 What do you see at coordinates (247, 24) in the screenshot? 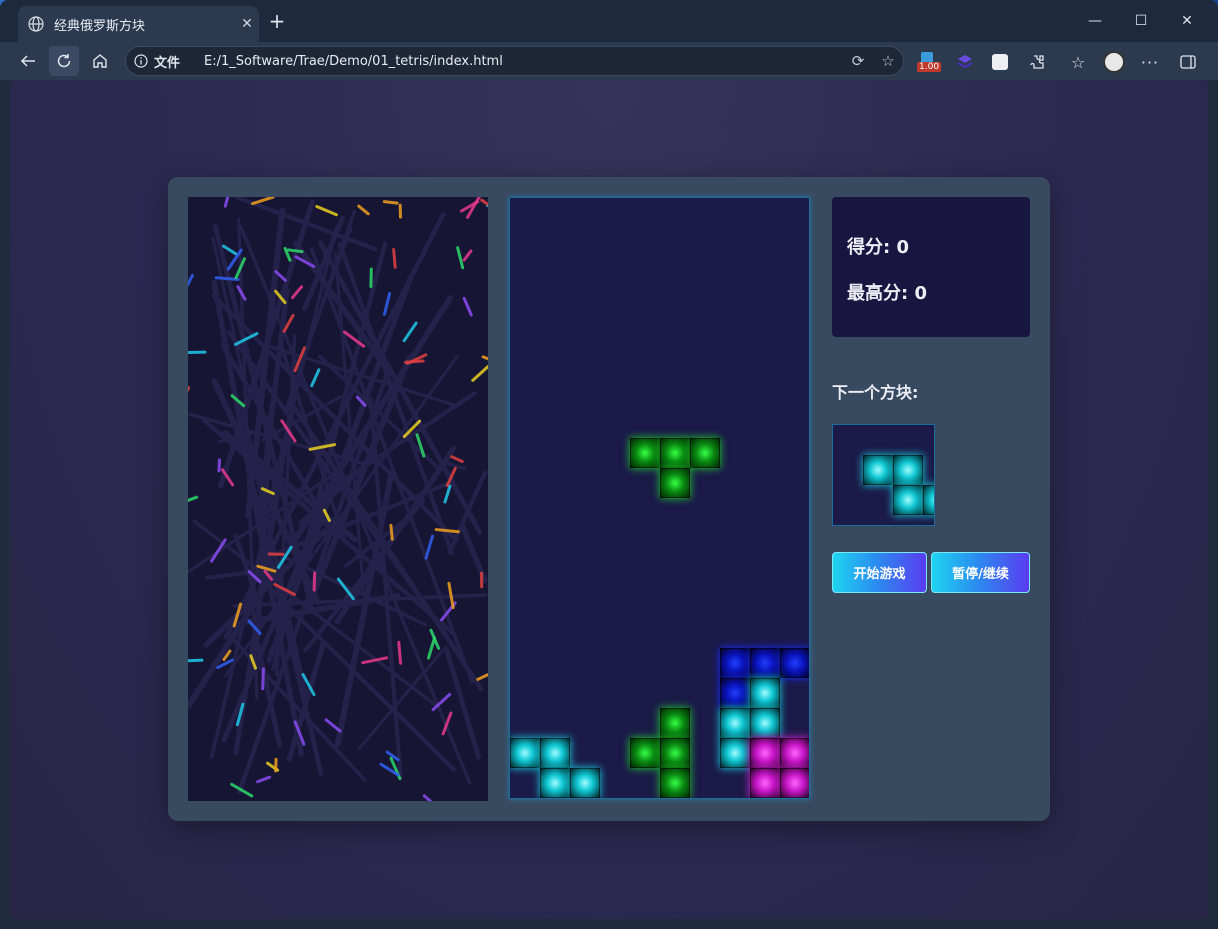
I see `close-tab-icon: ✕` at bounding box center [247, 24].